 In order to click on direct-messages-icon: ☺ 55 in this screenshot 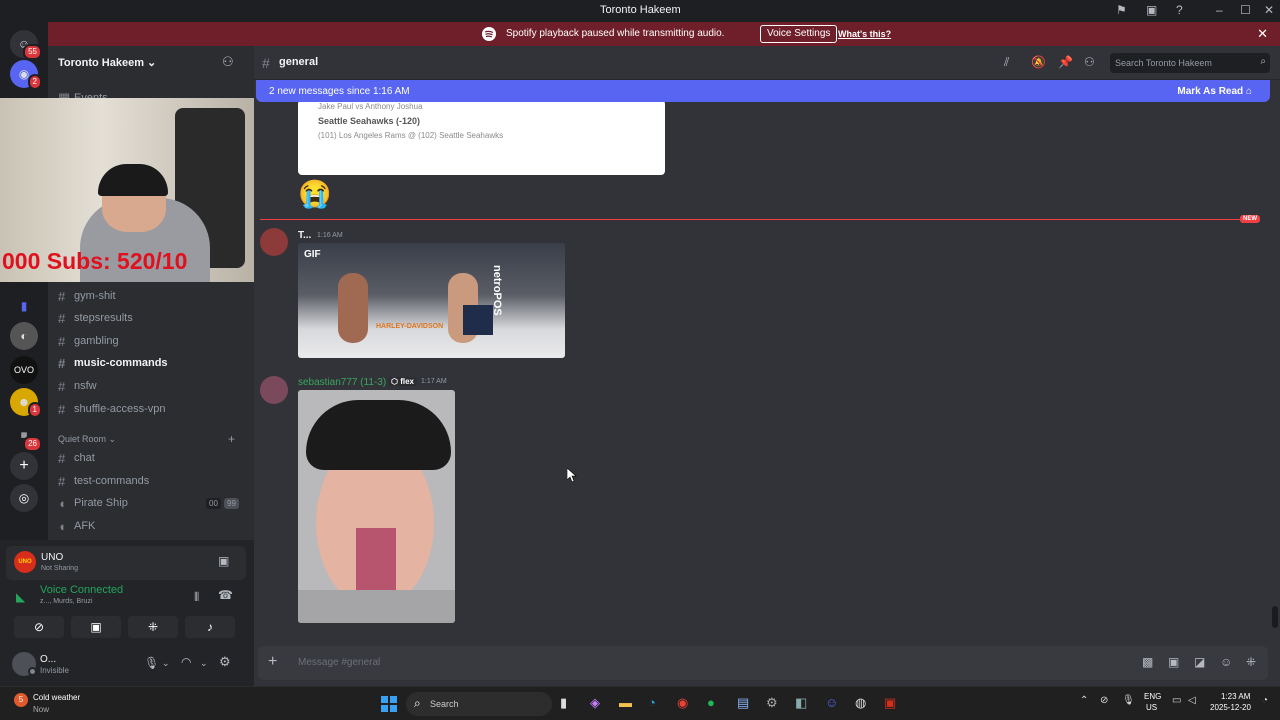, I will do `click(26, 45)`.